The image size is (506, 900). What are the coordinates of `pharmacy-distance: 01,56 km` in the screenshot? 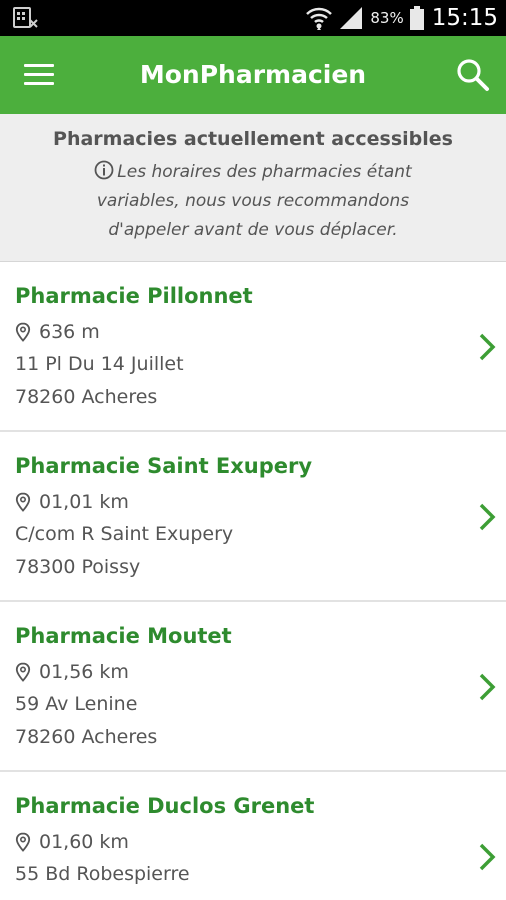 It's located at (84, 672).